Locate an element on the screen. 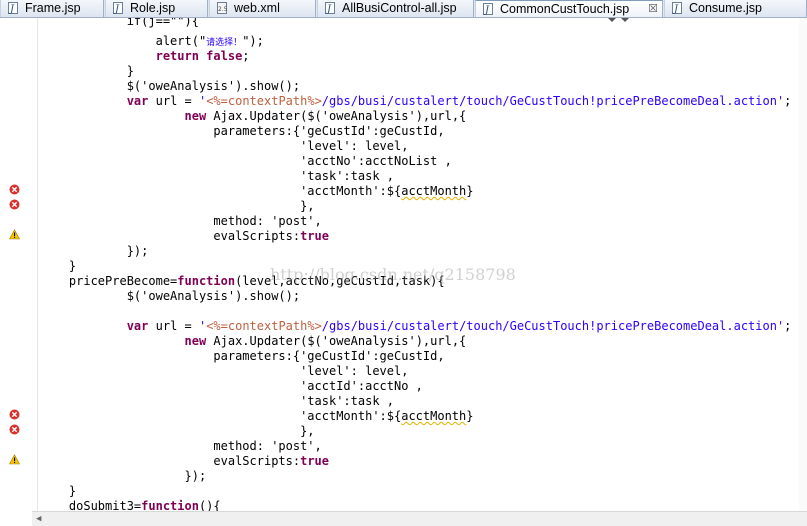 The image size is (807, 526). horizontal-scrollbar: ◀ is located at coordinates (419, 518).